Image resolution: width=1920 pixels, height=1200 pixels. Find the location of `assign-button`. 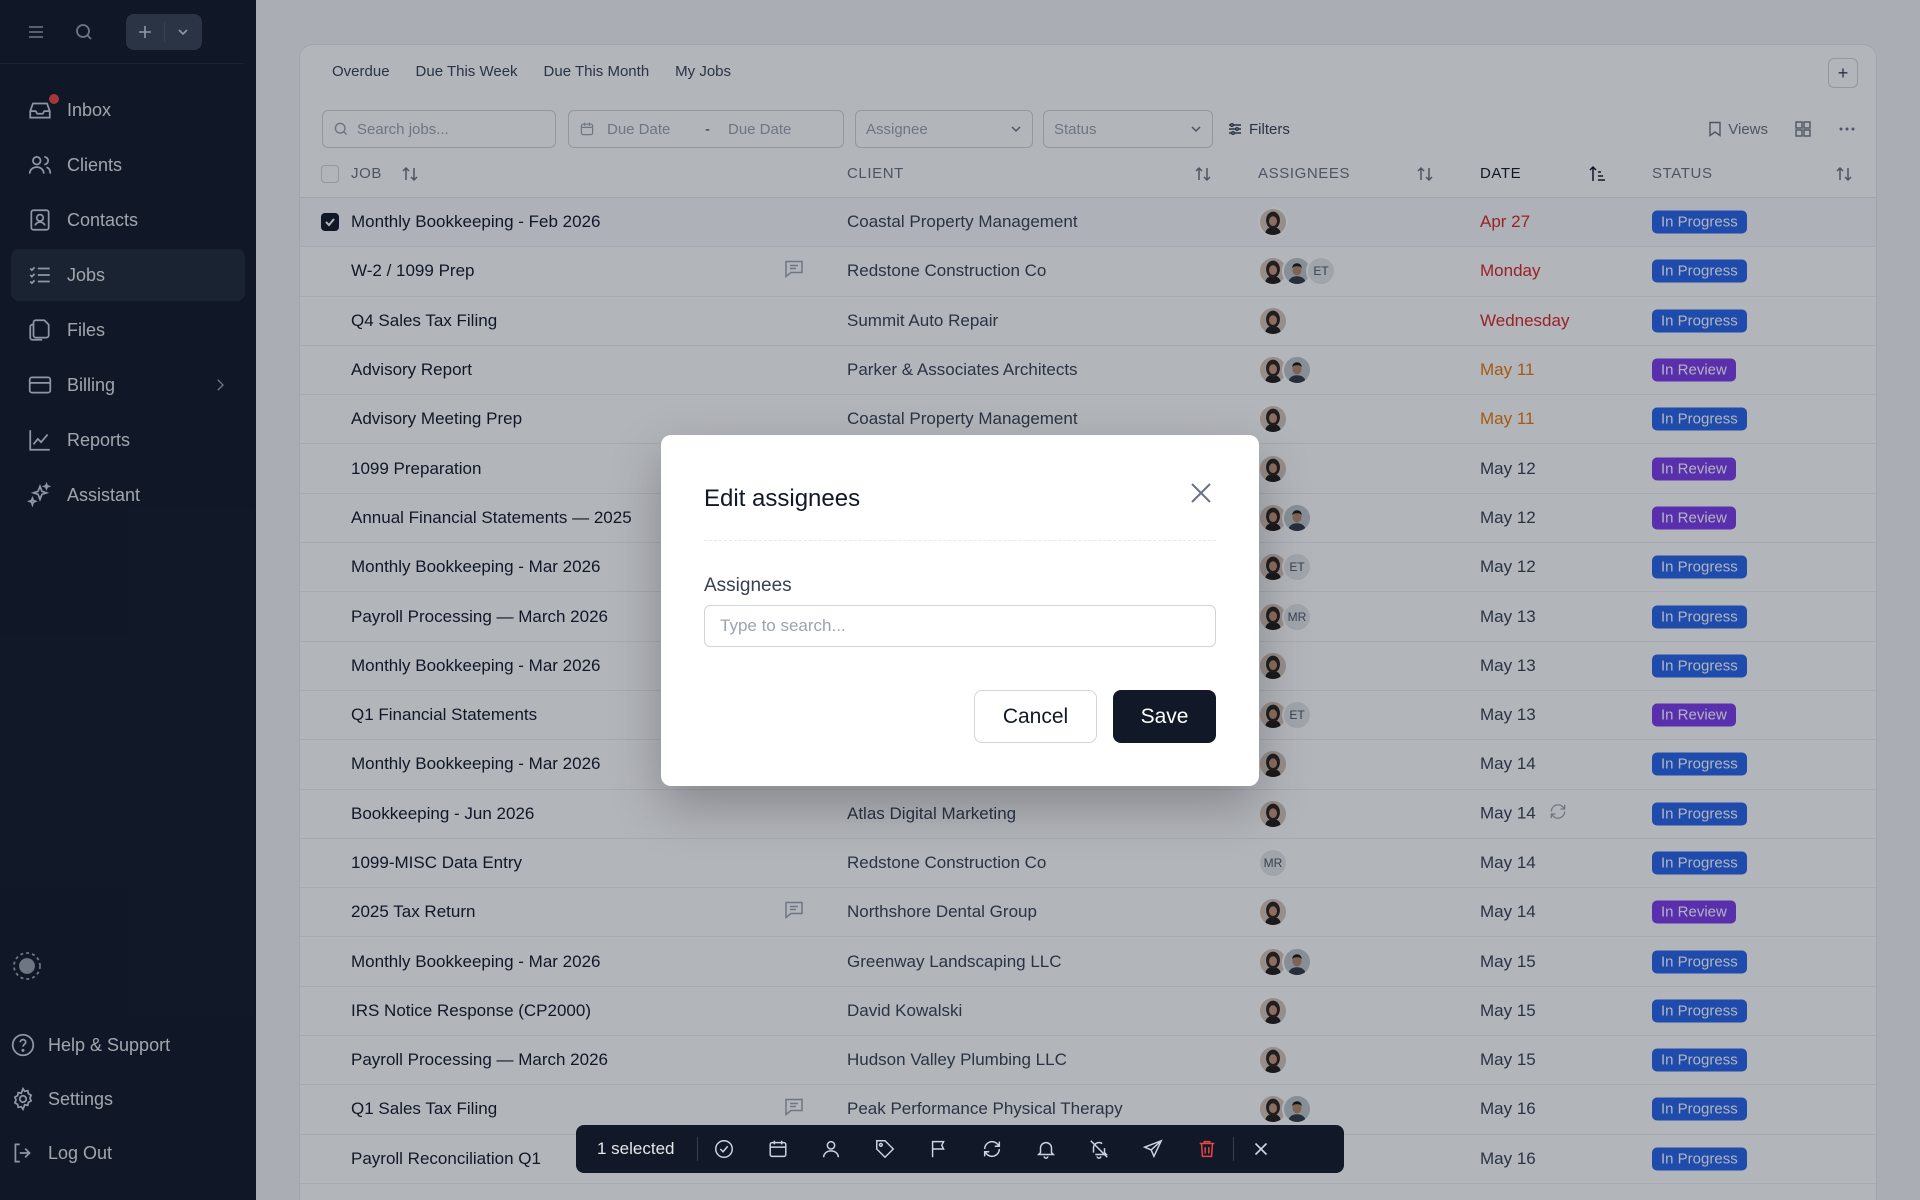

assign-button is located at coordinates (832, 1149).